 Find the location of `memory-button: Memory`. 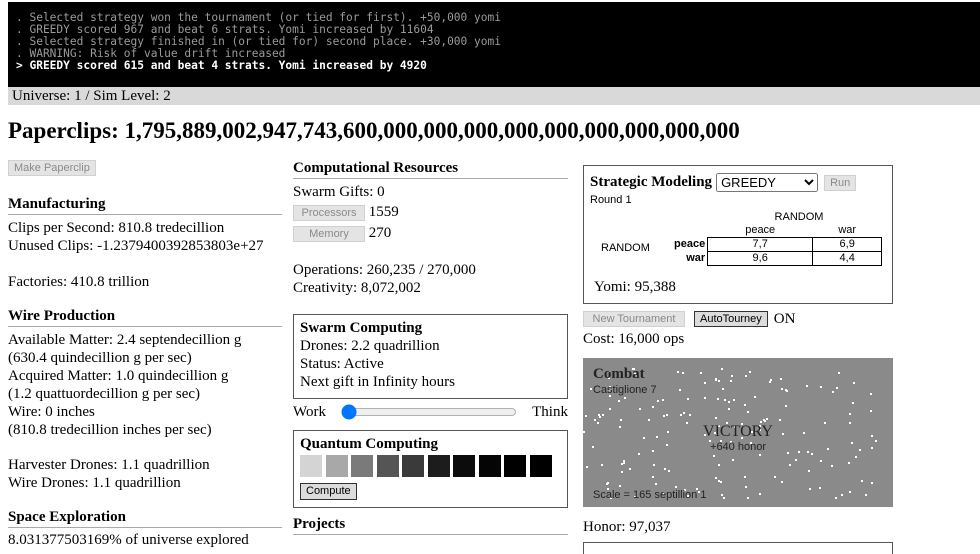

memory-button: Memory is located at coordinates (329, 233).